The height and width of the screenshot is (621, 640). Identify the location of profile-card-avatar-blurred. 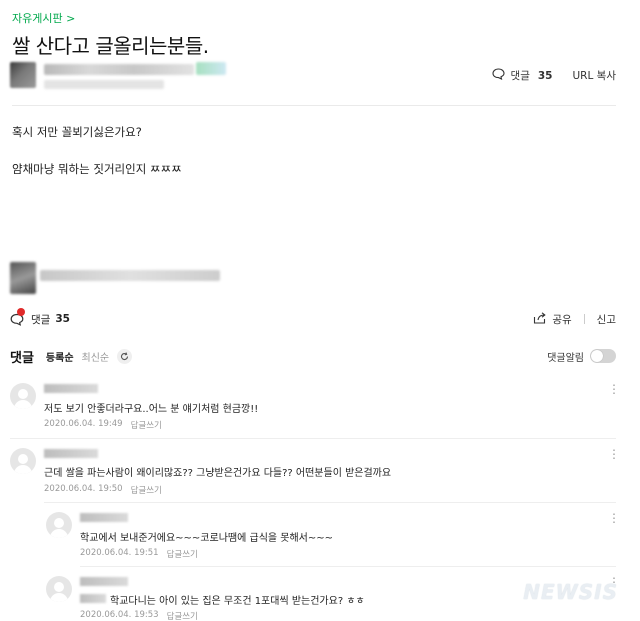
(23, 278).